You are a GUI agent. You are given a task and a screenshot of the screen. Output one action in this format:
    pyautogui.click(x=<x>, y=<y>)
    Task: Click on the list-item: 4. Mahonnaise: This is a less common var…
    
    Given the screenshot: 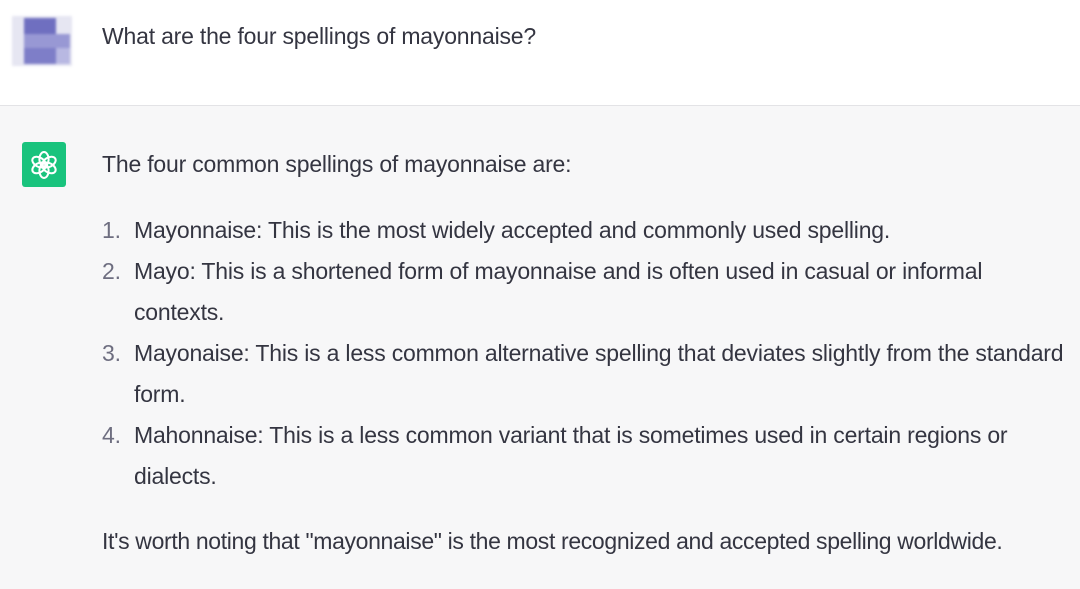 What is the action you would take?
    pyautogui.click(x=584, y=456)
    